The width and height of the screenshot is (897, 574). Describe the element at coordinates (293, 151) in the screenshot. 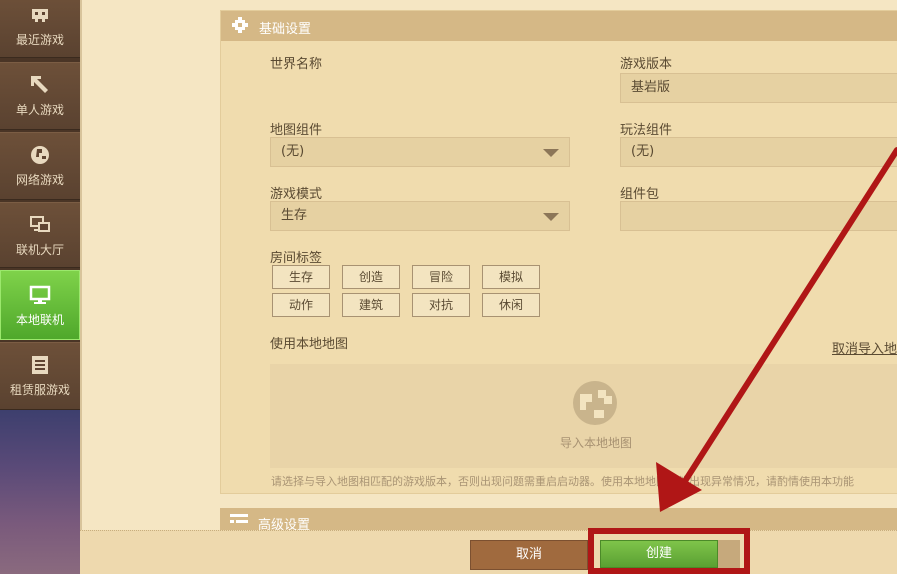

I see `map-component-value: (无)` at that location.